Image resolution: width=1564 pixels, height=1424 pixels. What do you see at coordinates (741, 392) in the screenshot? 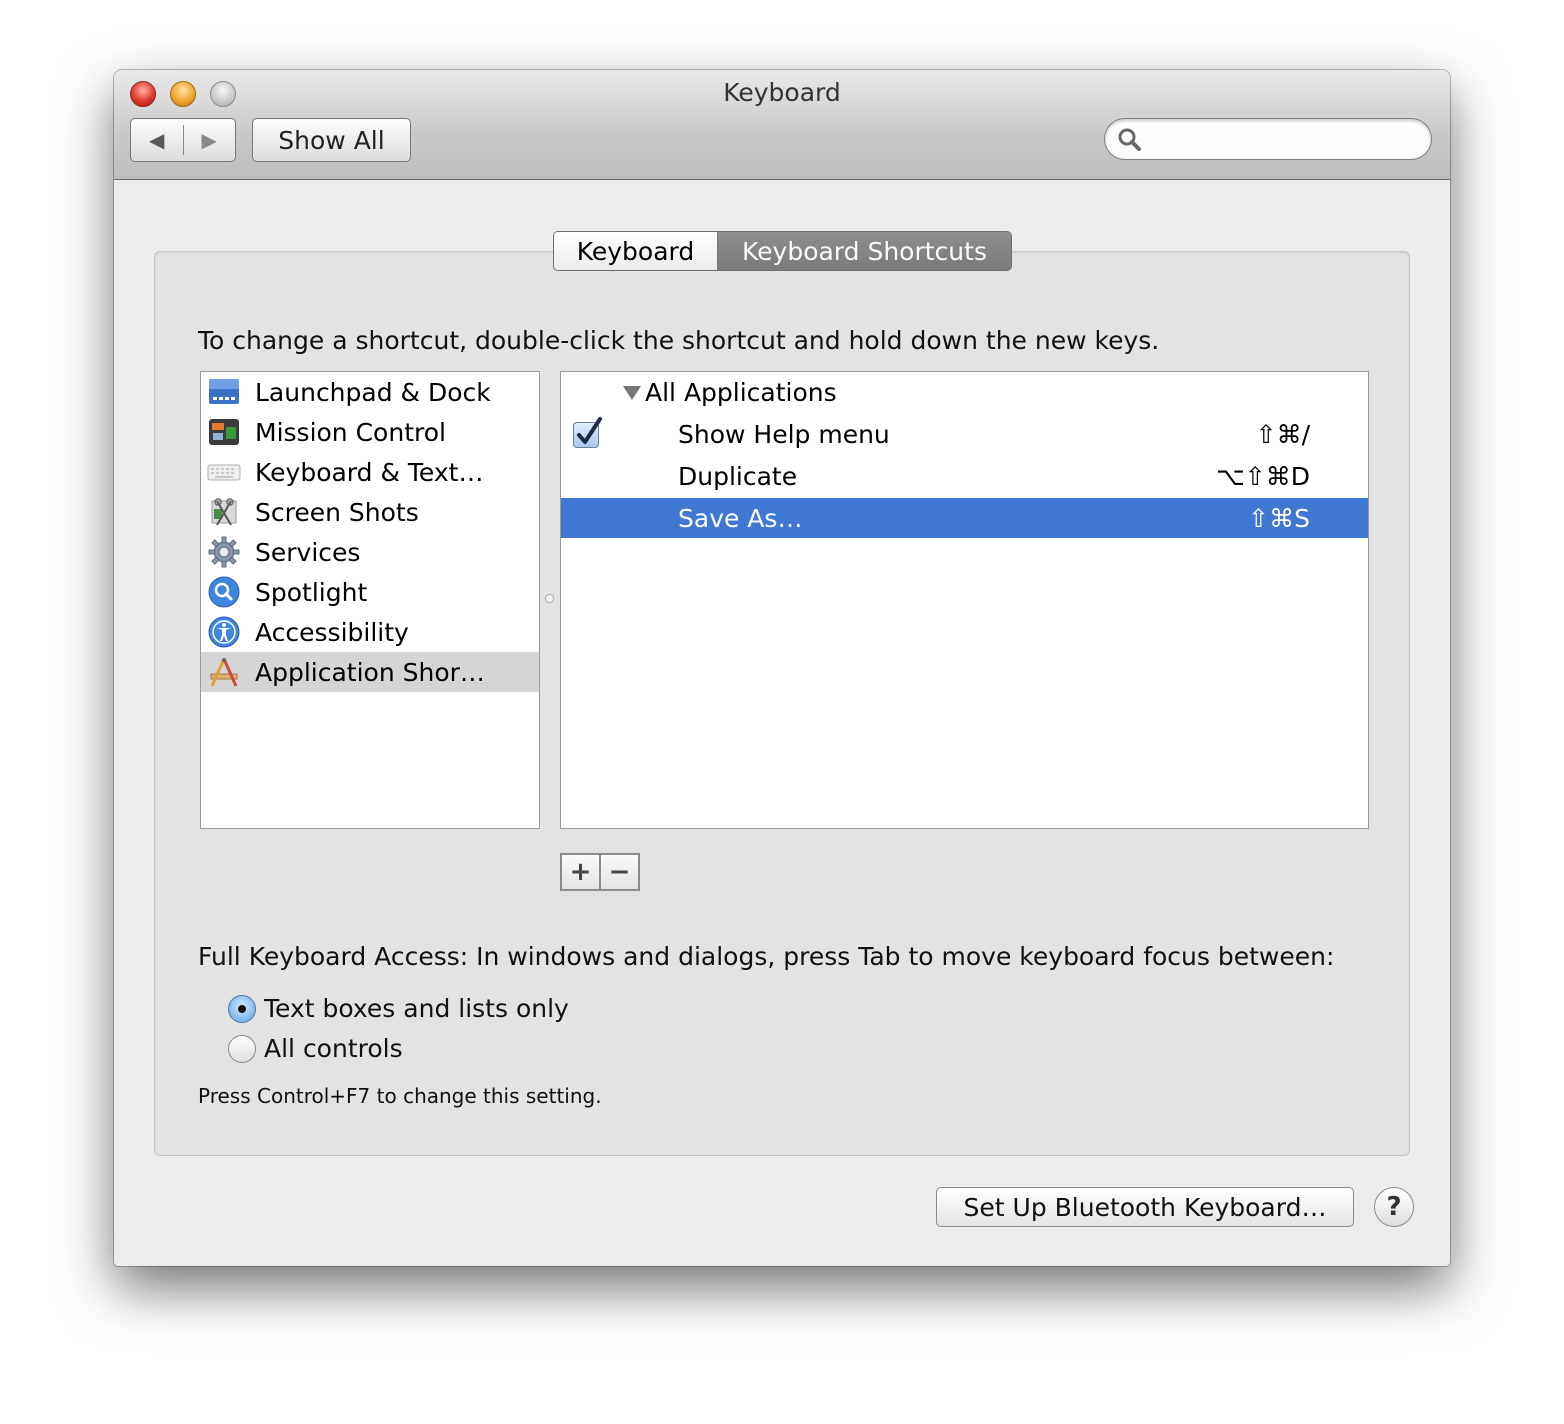
I see `group-label: All Applications` at bounding box center [741, 392].